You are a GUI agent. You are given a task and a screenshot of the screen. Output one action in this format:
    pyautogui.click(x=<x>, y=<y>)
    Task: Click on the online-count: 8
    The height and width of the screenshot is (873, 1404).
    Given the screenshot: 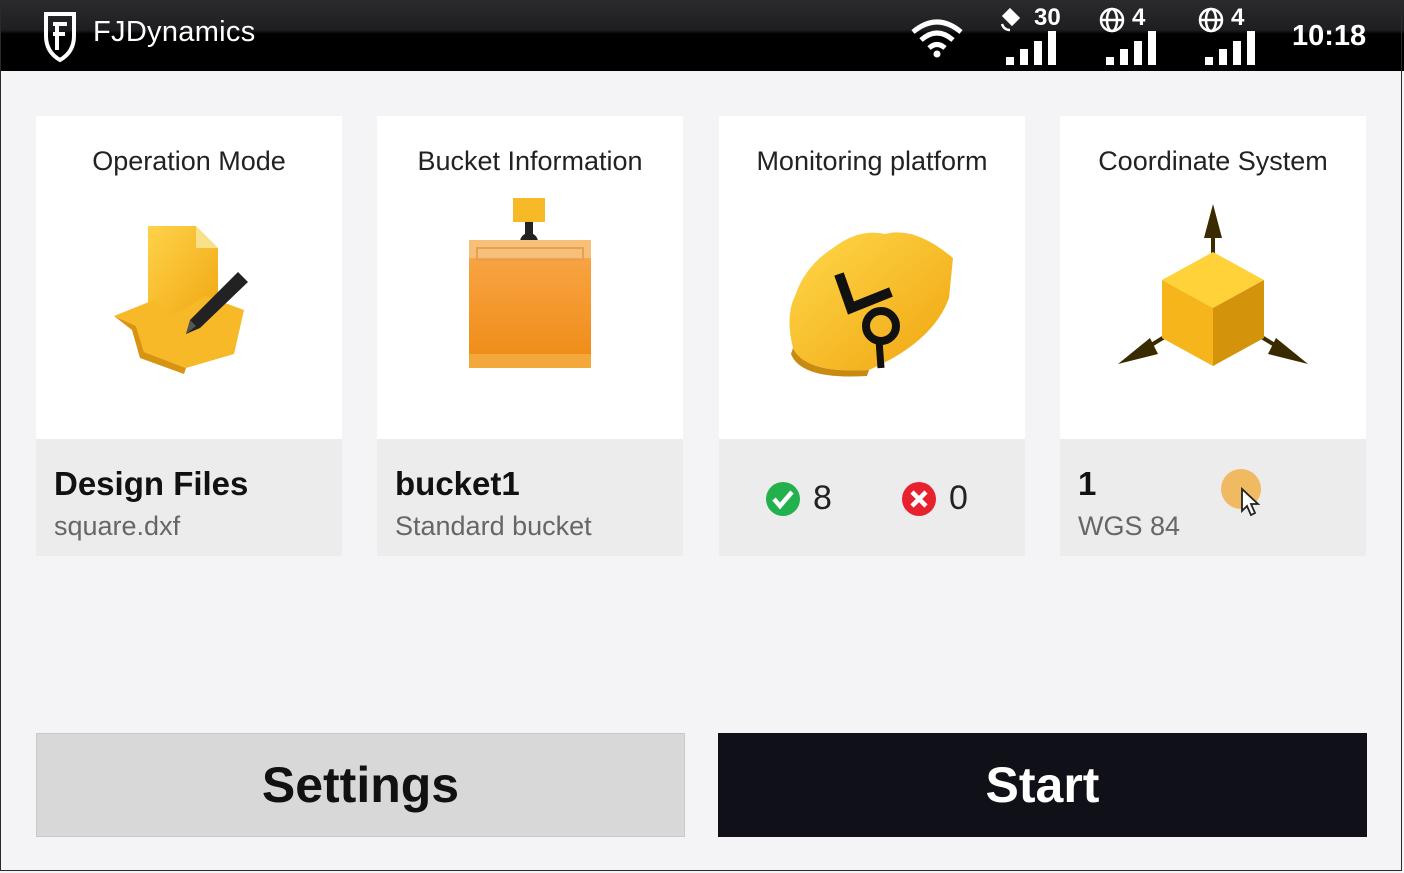 What is the action you would take?
    pyautogui.click(x=798, y=498)
    